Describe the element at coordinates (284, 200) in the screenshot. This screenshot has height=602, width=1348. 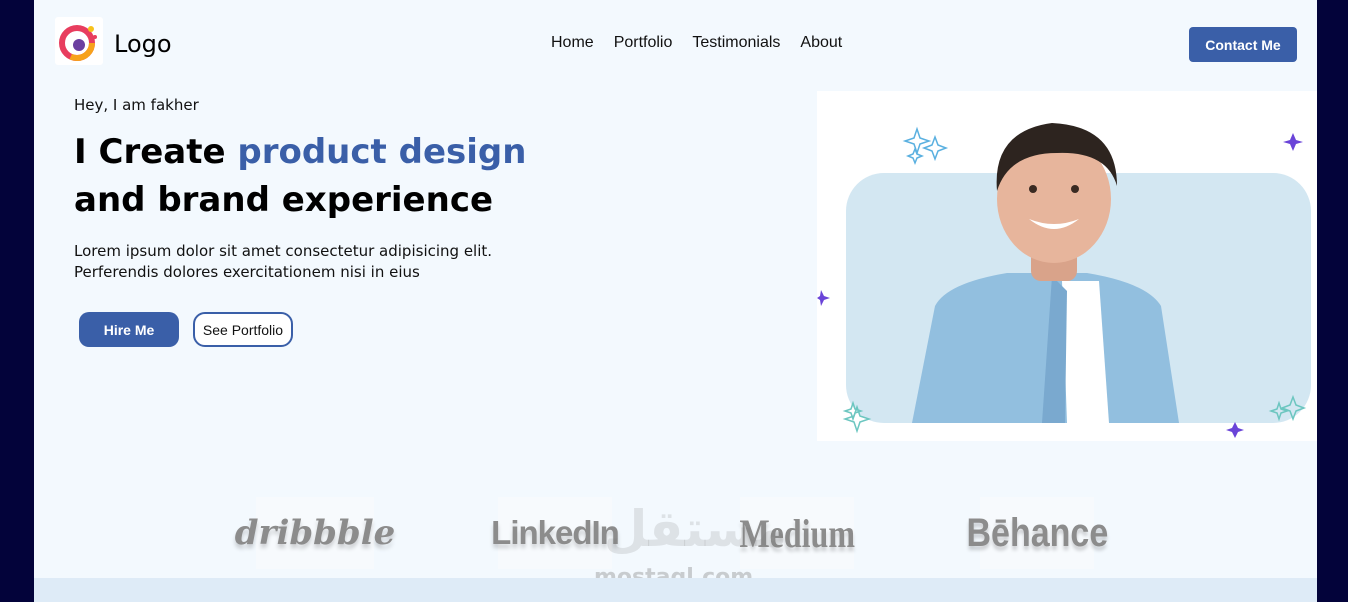
I see `headline-line2: and brand experience` at that location.